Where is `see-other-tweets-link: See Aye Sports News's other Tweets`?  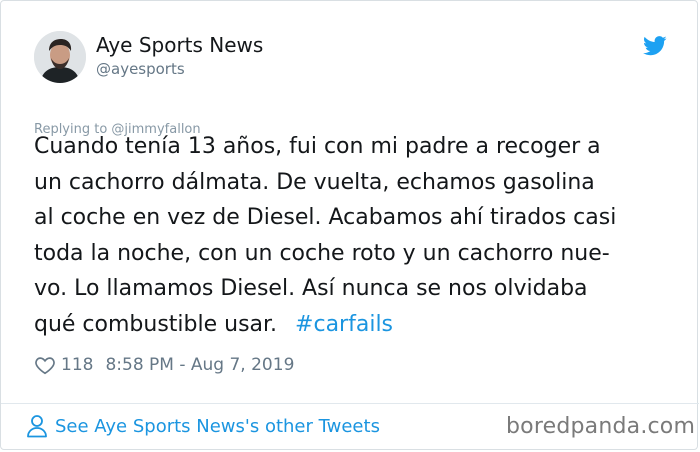
see-other-tweets-link: See Aye Sports News's other Tweets is located at coordinates (203, 426).